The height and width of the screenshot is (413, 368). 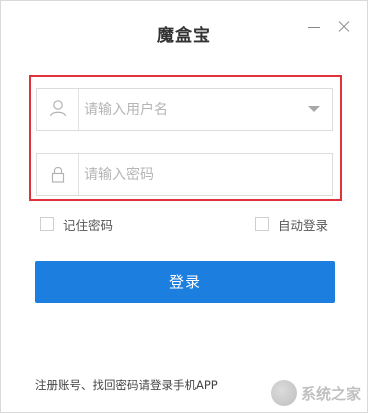 I want to click on username-field, so click(x=184, y=109).